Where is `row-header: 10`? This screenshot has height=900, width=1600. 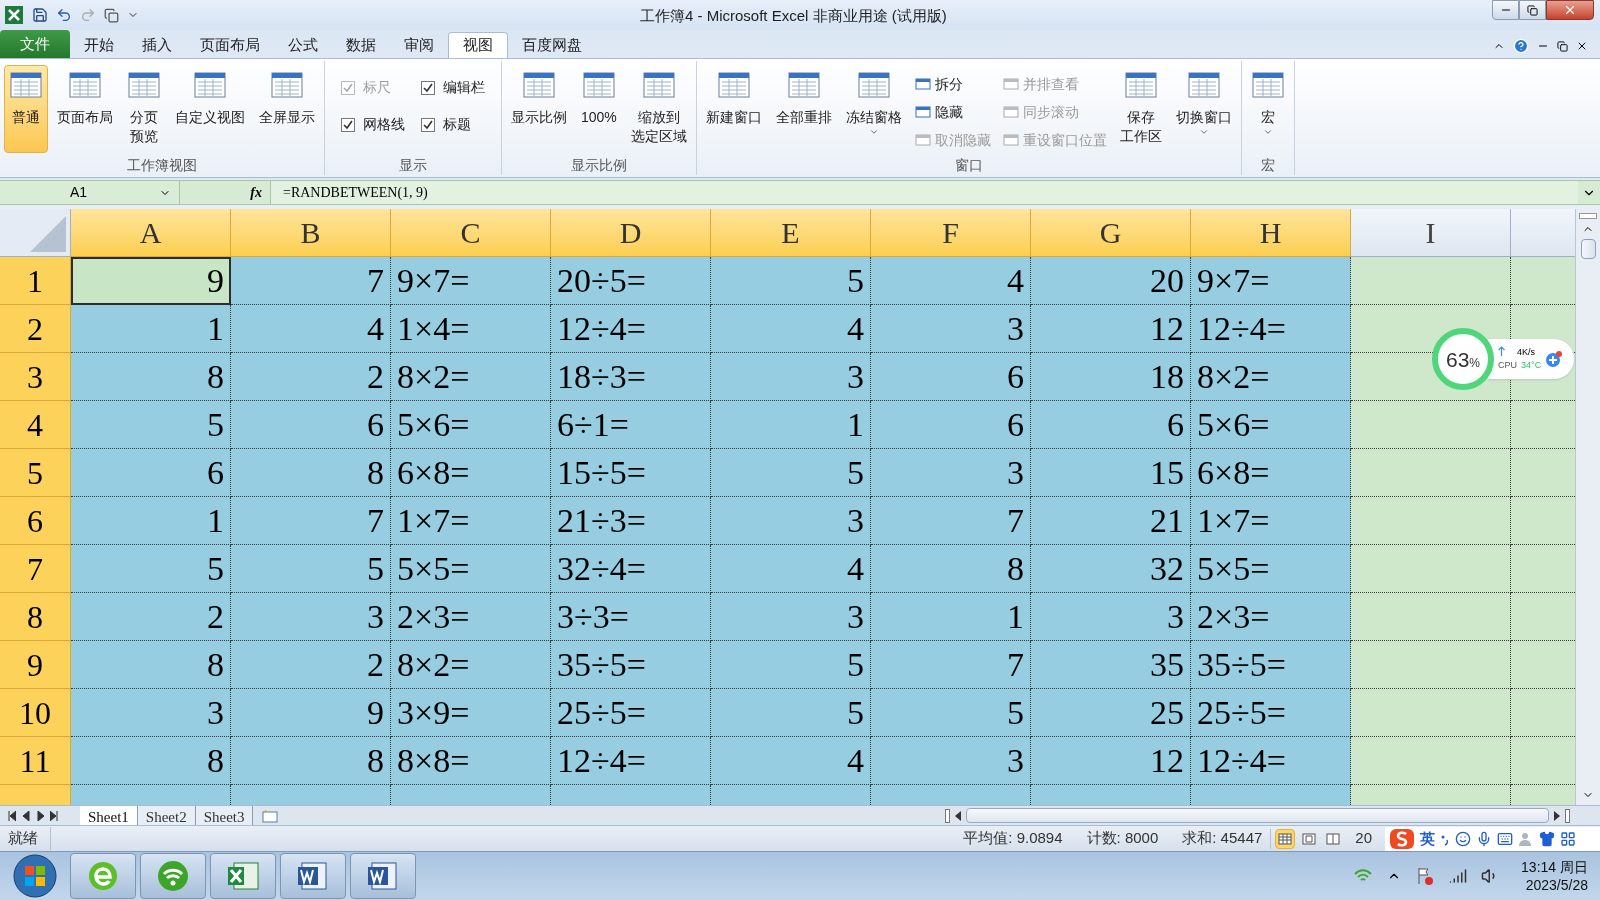
row-header: 10 is located at coordinates (35, 713).